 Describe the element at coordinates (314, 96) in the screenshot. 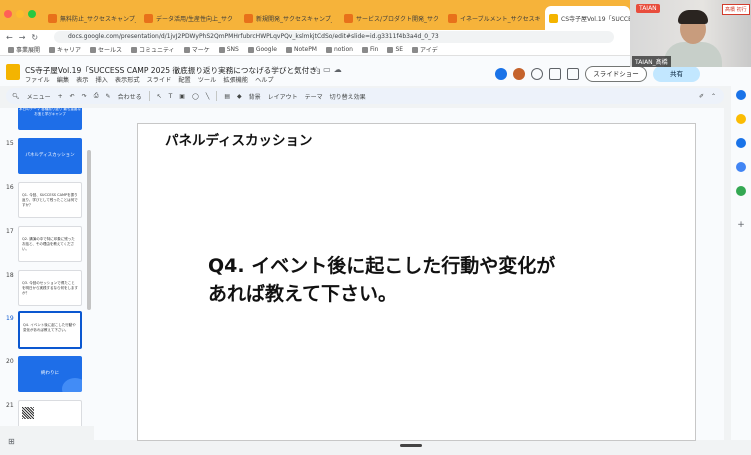

I see `theme-button: テーマ` at that location.